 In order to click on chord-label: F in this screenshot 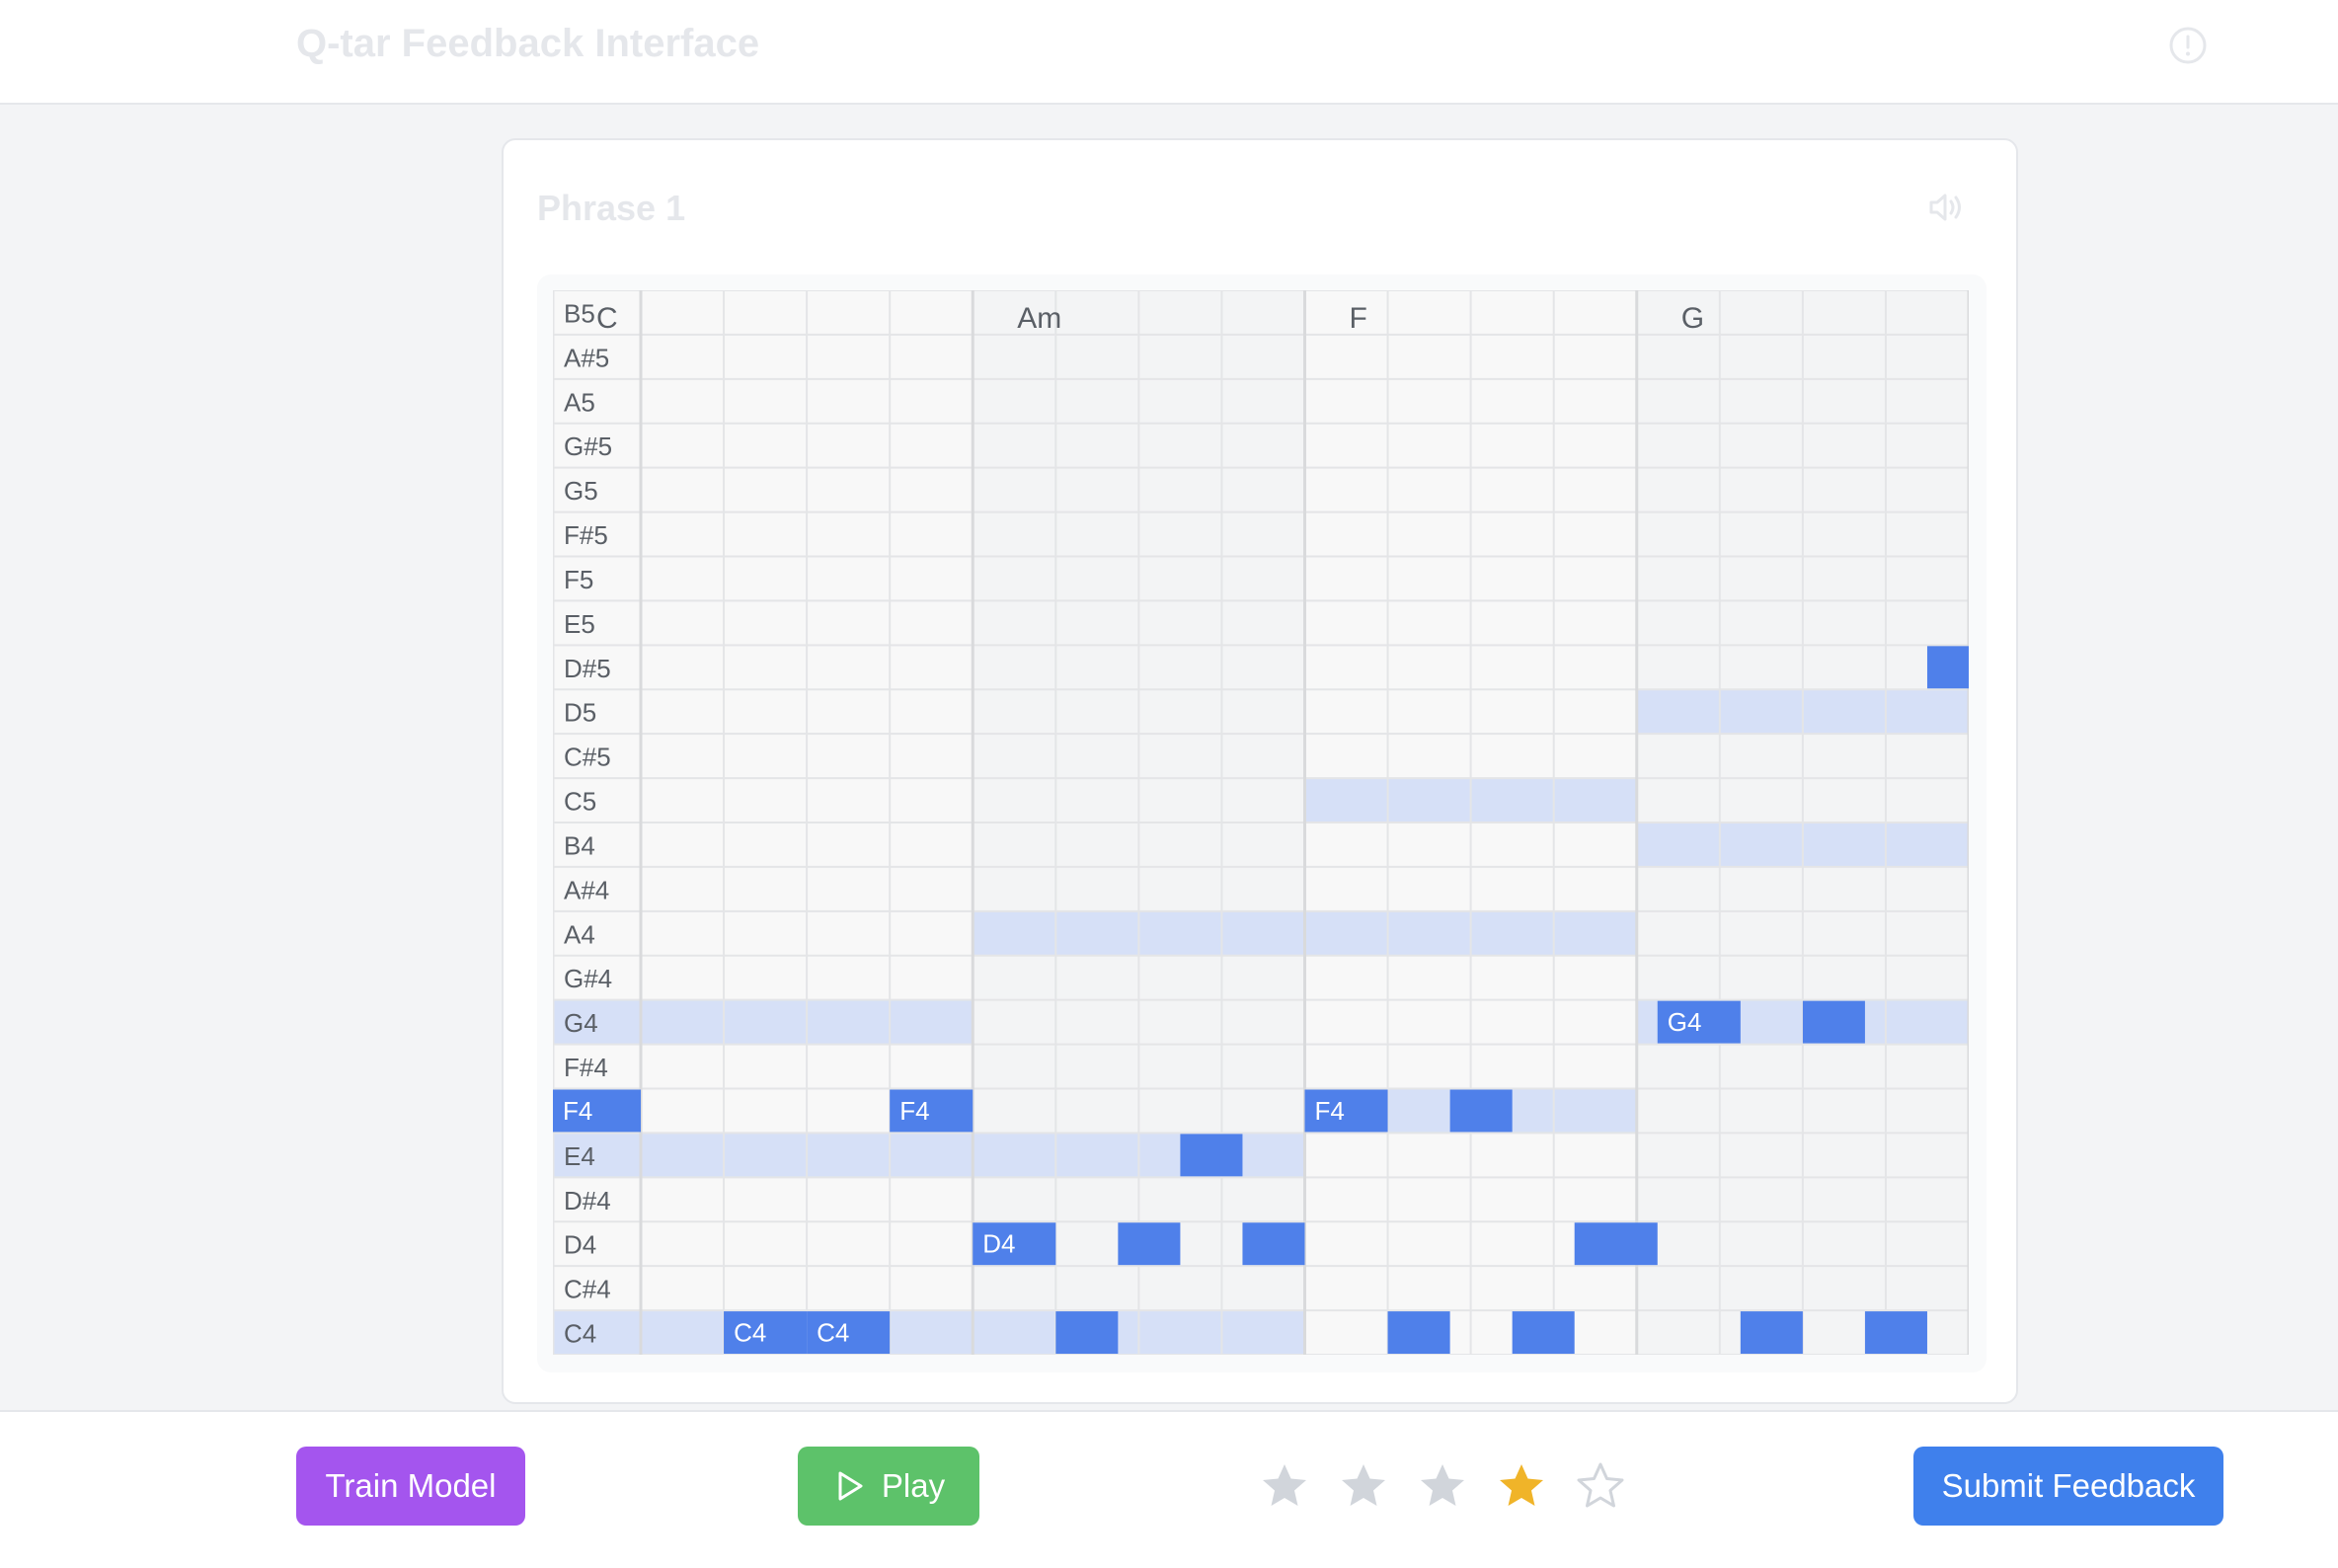, I will do `click(1358, 318)`.